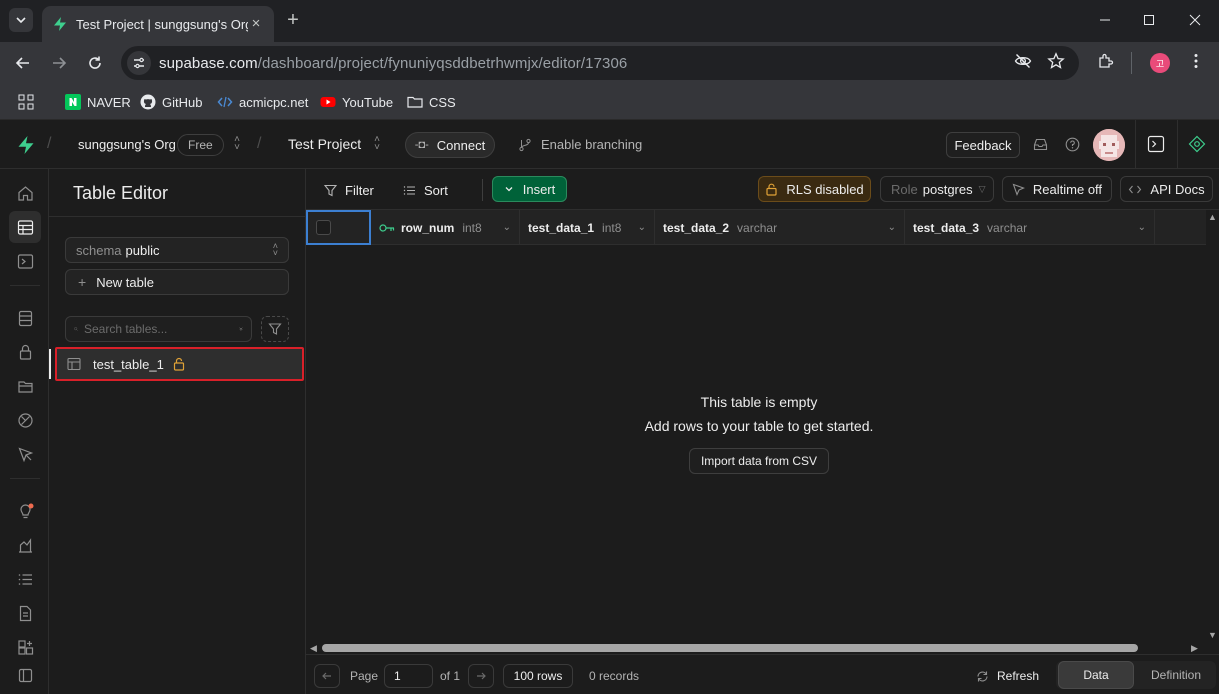 The height and width of the screenshot is (694, 1219). Describe the element at coordinates (450, 676) in the screenshot. I see `page-count-label: of 1` at that location.